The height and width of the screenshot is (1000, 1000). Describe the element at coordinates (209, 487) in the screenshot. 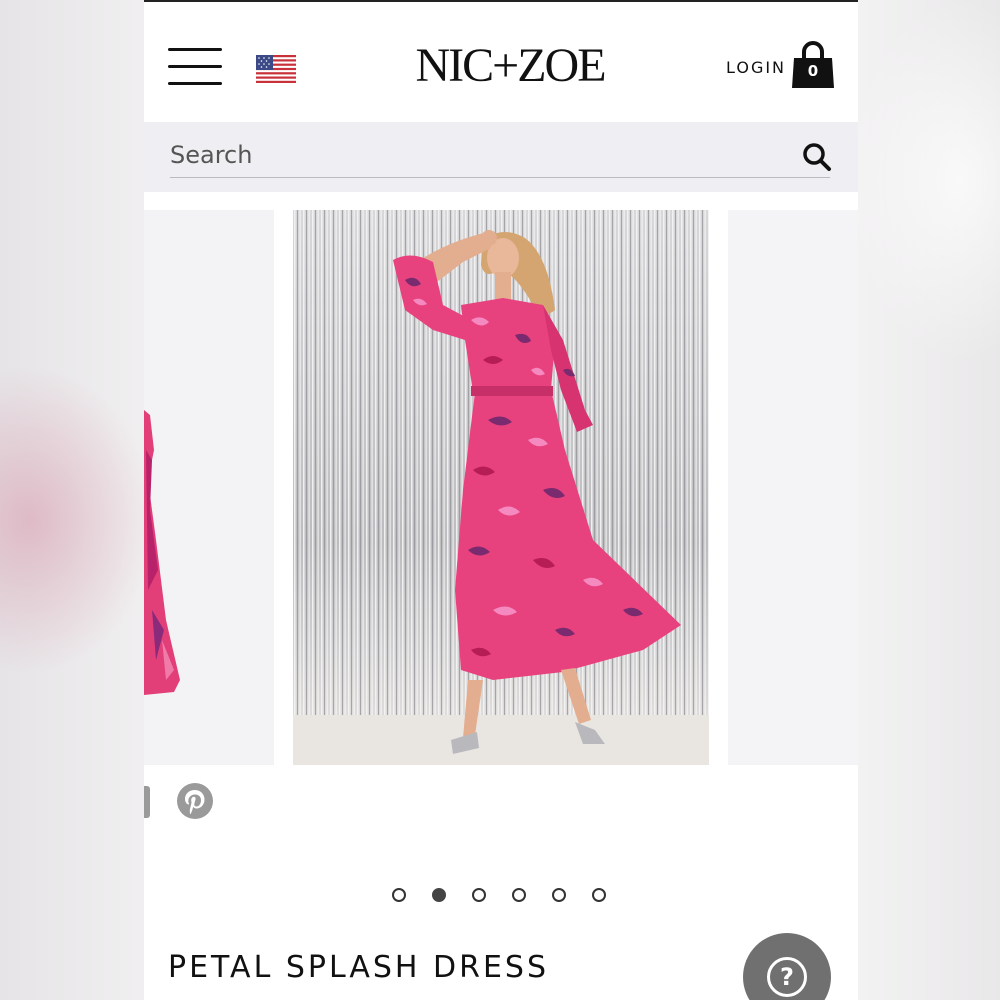

I see `carousel-slide-previous` at that location.